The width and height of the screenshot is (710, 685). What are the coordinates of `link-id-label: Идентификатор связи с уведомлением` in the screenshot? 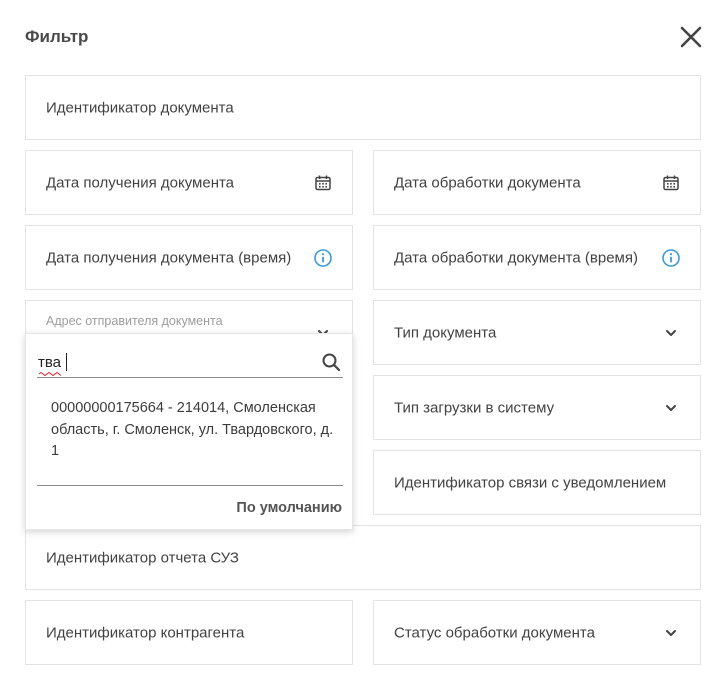 It's located at (530, 482).